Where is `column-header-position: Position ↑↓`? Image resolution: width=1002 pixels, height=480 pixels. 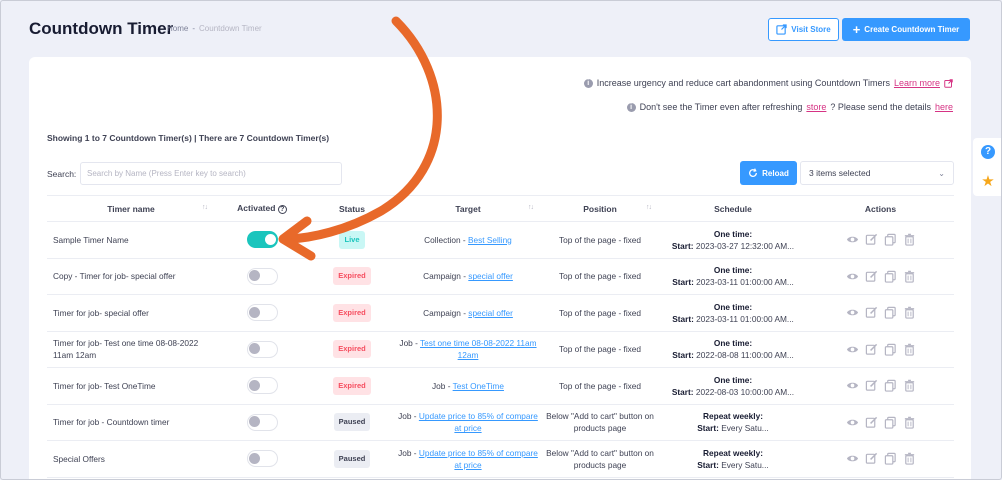
column-header-position: Position ↑↓ is located at coordinates (600, 208).